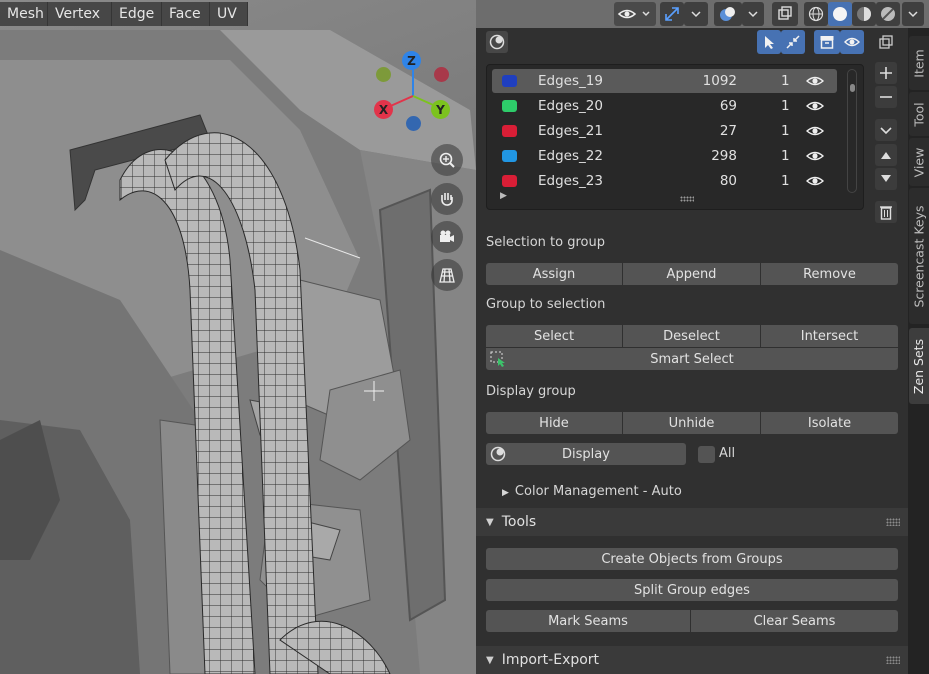  Describe the element at coordinates (886, 42) in the screenshot. I see `copy-icon` at that location.